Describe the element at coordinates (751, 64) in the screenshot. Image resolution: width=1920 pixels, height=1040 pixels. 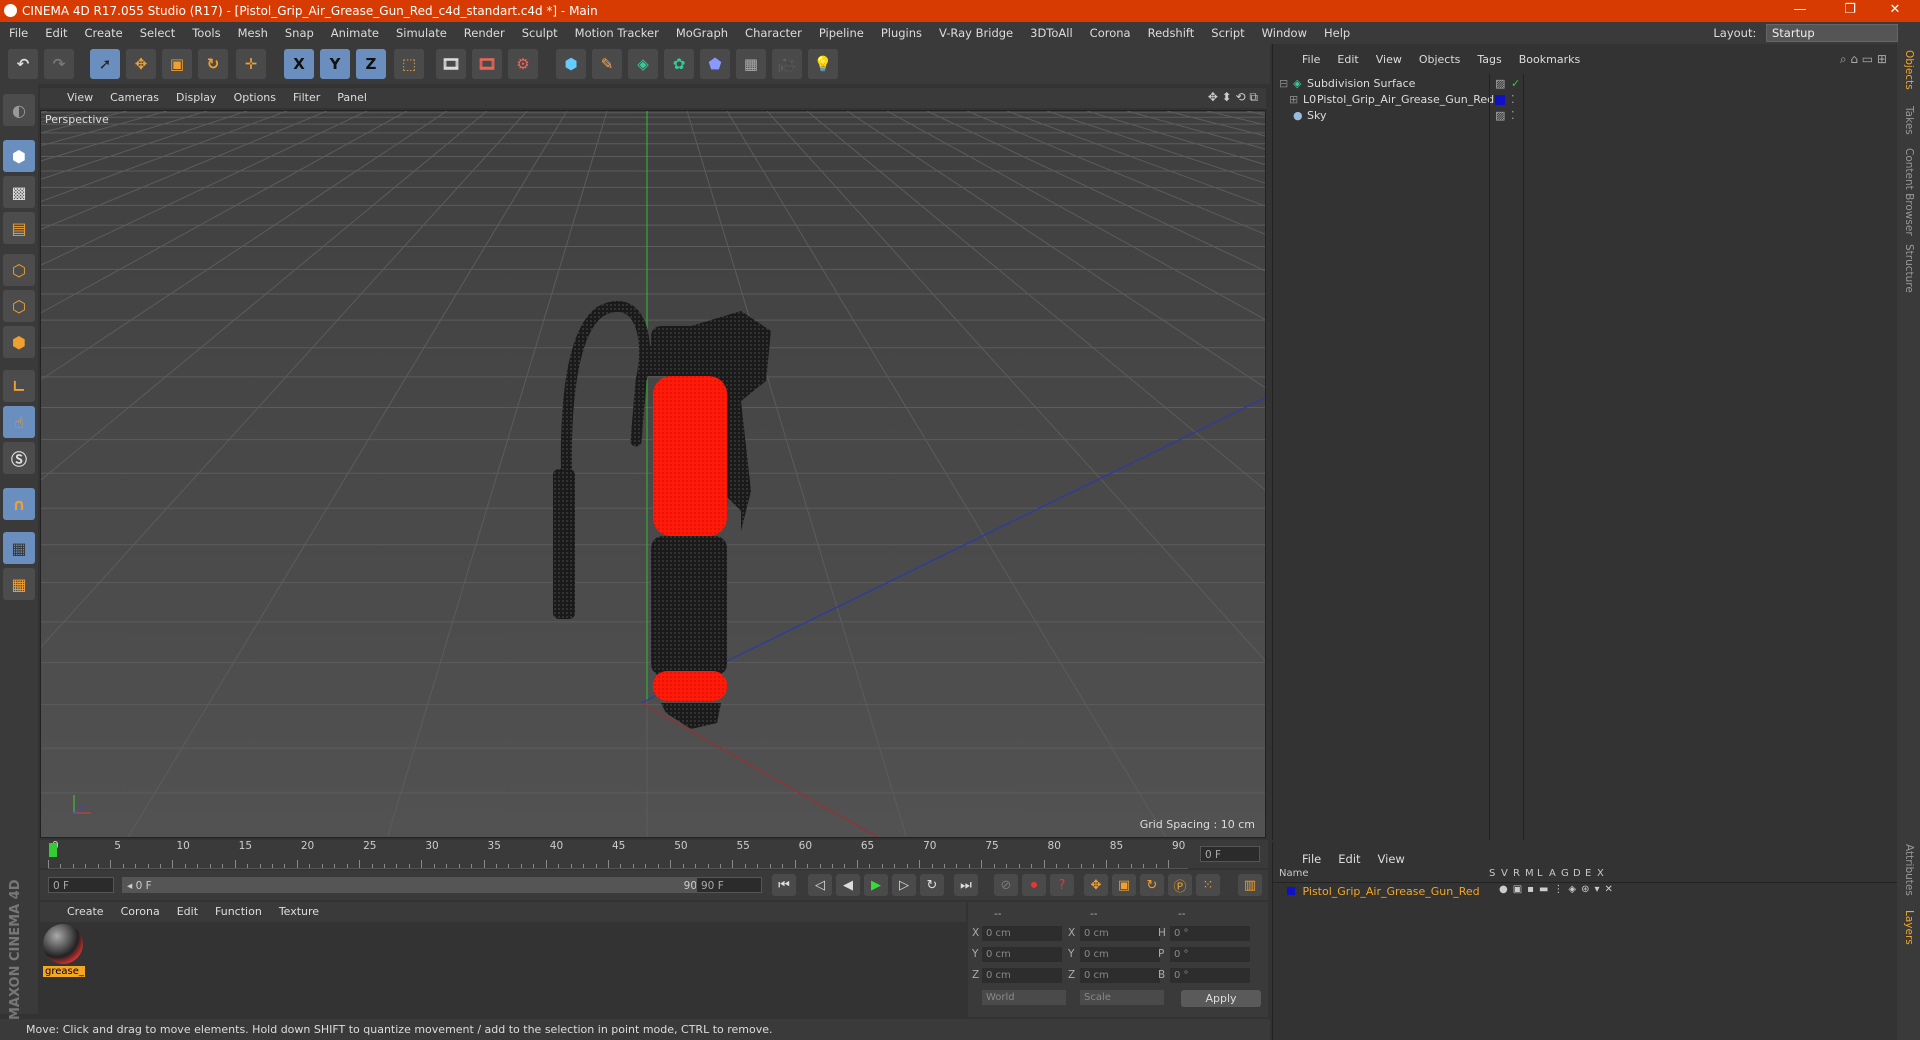
I see `floor-scene-icon: ▦` at that location.